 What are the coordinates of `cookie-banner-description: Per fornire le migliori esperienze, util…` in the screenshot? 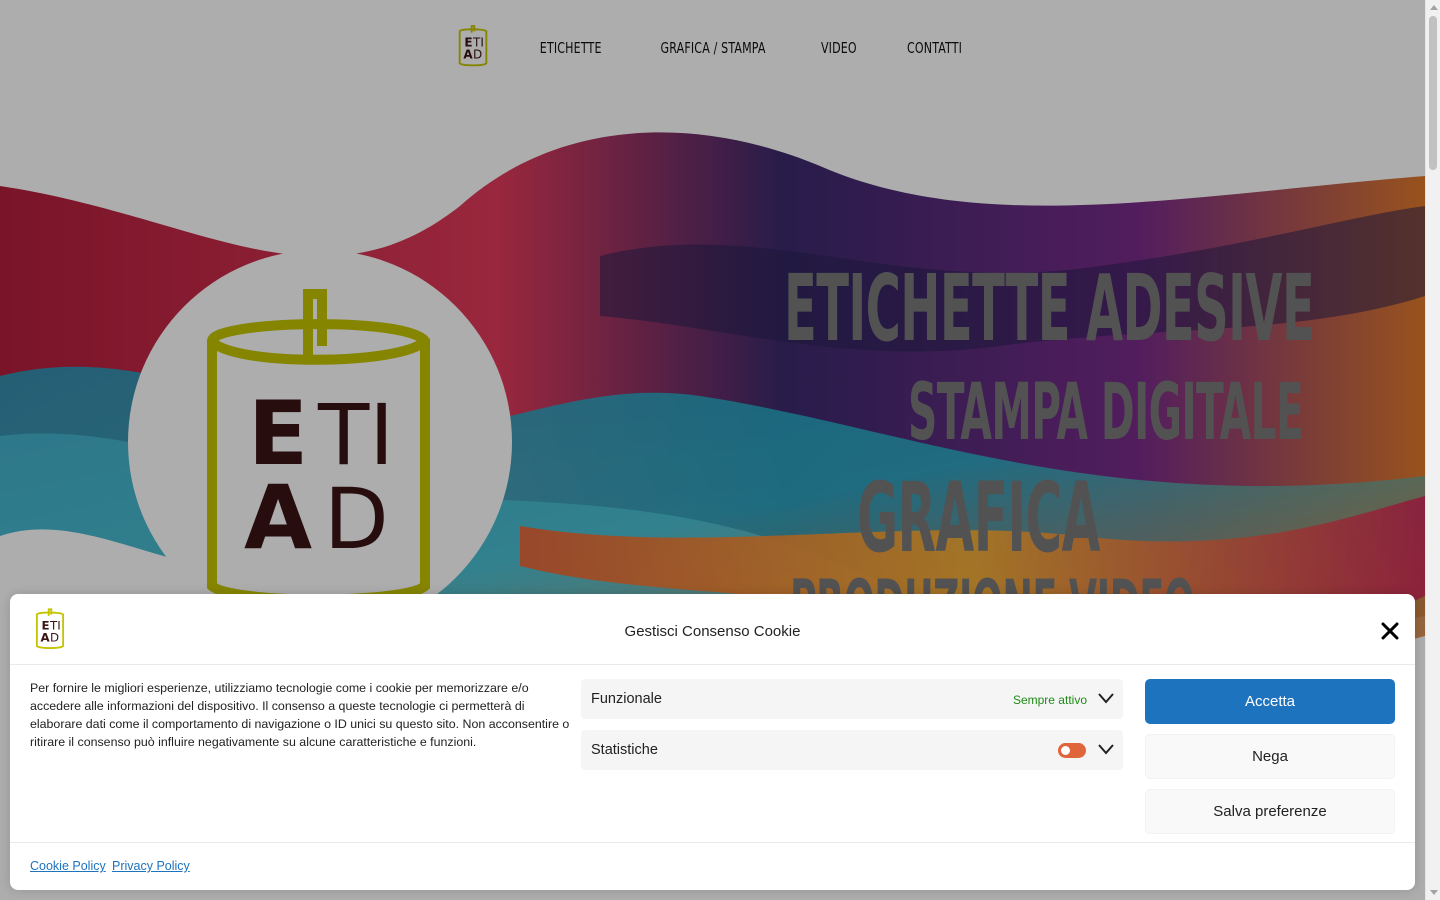 It's located at (300, 715).